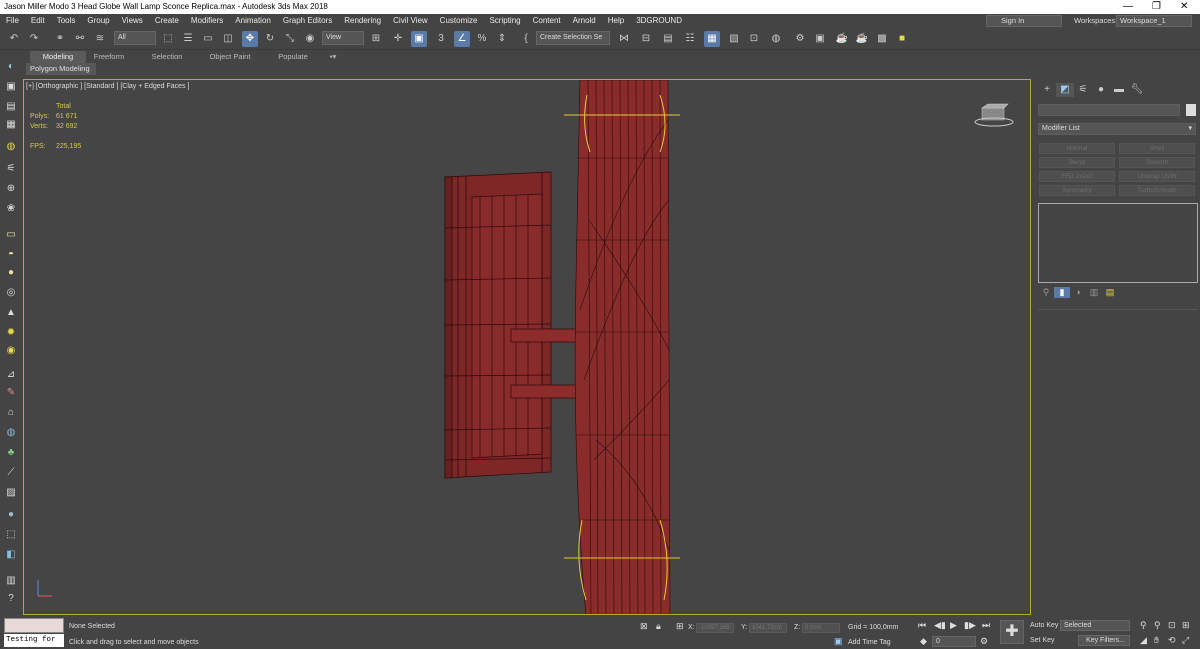 The height and width of the screenshot is (649, 1200). I want to click on remove-modifier-icon: ▥, so click(1094, 292).